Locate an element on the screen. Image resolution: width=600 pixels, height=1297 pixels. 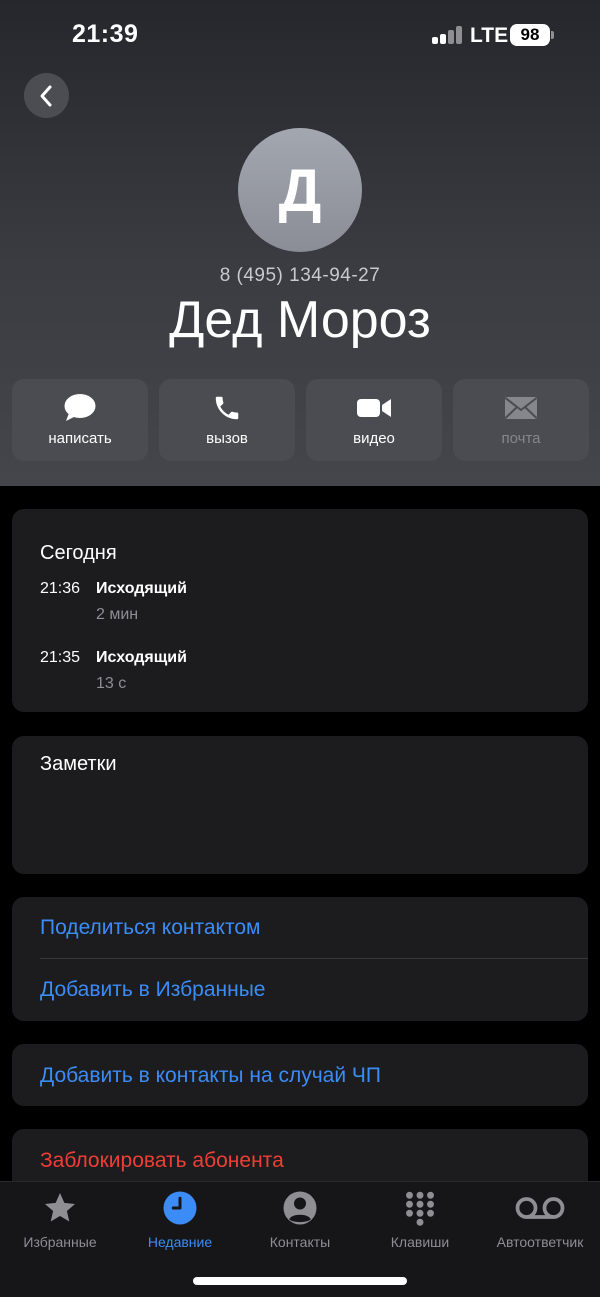
call-label: вызов is located at coordinates (227, 438).